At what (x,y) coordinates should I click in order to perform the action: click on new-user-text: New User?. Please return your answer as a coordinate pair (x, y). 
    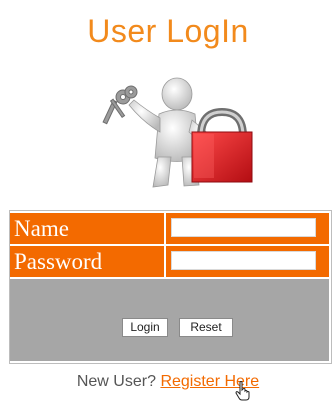
    Looking at the image, I should click on (116, 381).